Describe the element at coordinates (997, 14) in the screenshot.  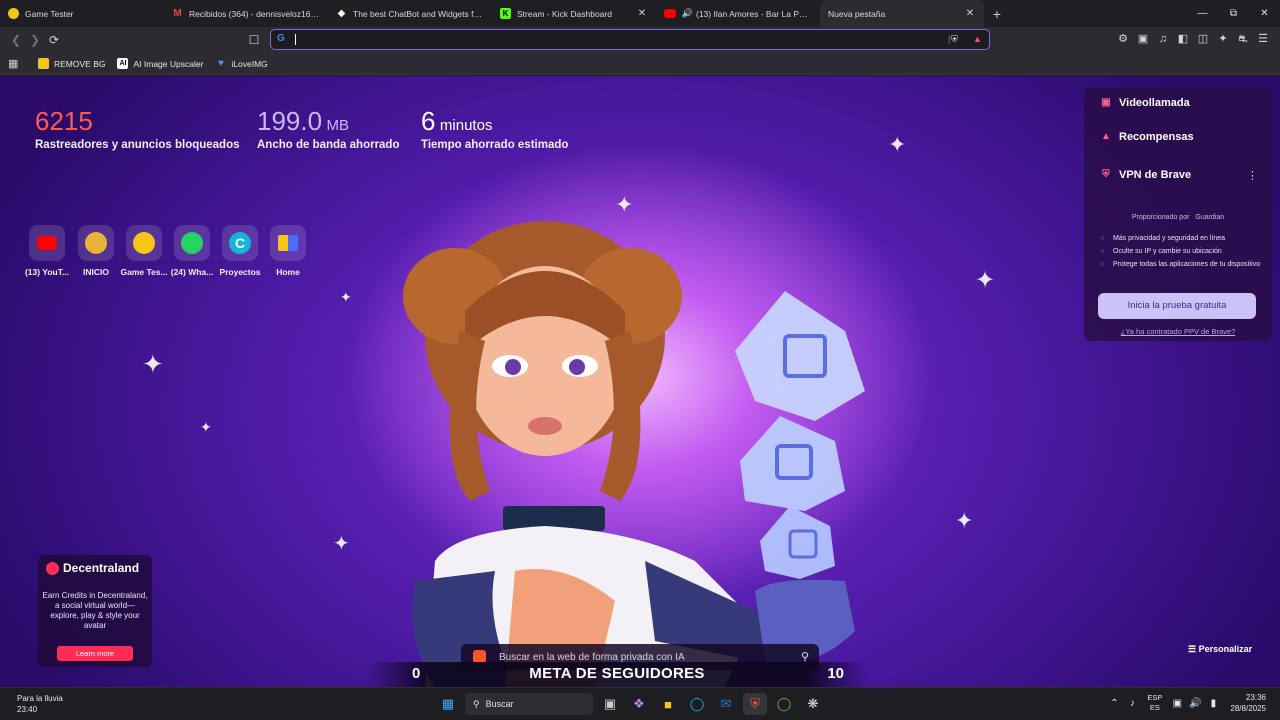
I see `new-tab-button: +` at that location.